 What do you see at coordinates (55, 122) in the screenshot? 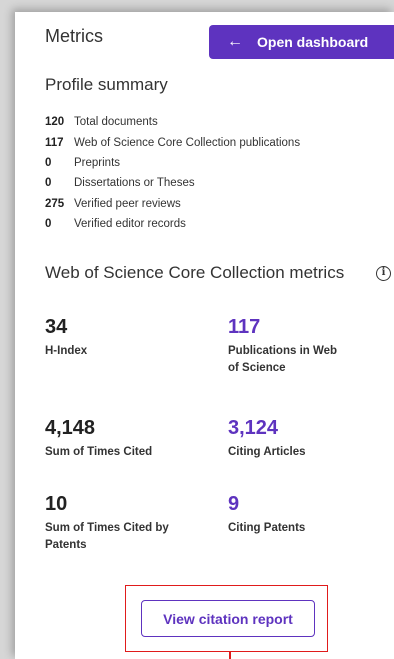
I see `summary-count: 120` at bounding box center [55, 122].